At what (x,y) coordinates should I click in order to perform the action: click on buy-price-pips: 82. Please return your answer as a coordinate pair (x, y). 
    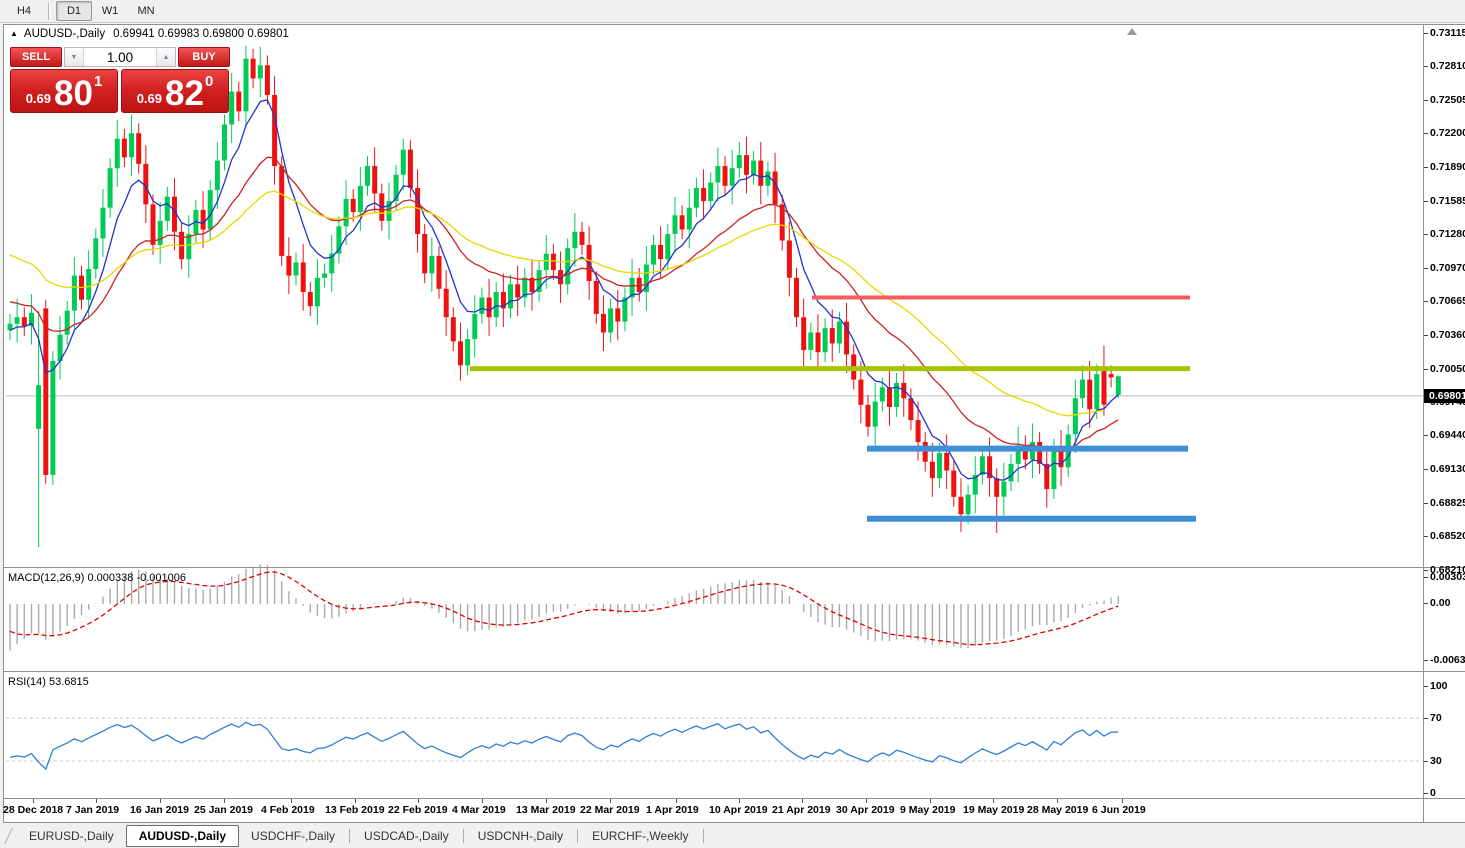
    Looking at the image, I should click on (184, 94).